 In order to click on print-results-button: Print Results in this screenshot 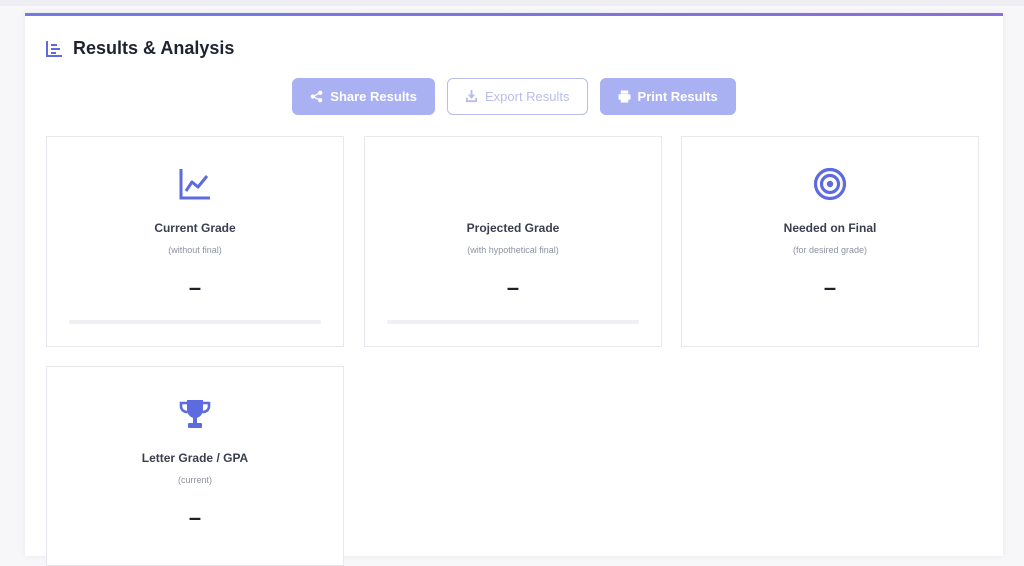, I will do `click(667, 96)`.